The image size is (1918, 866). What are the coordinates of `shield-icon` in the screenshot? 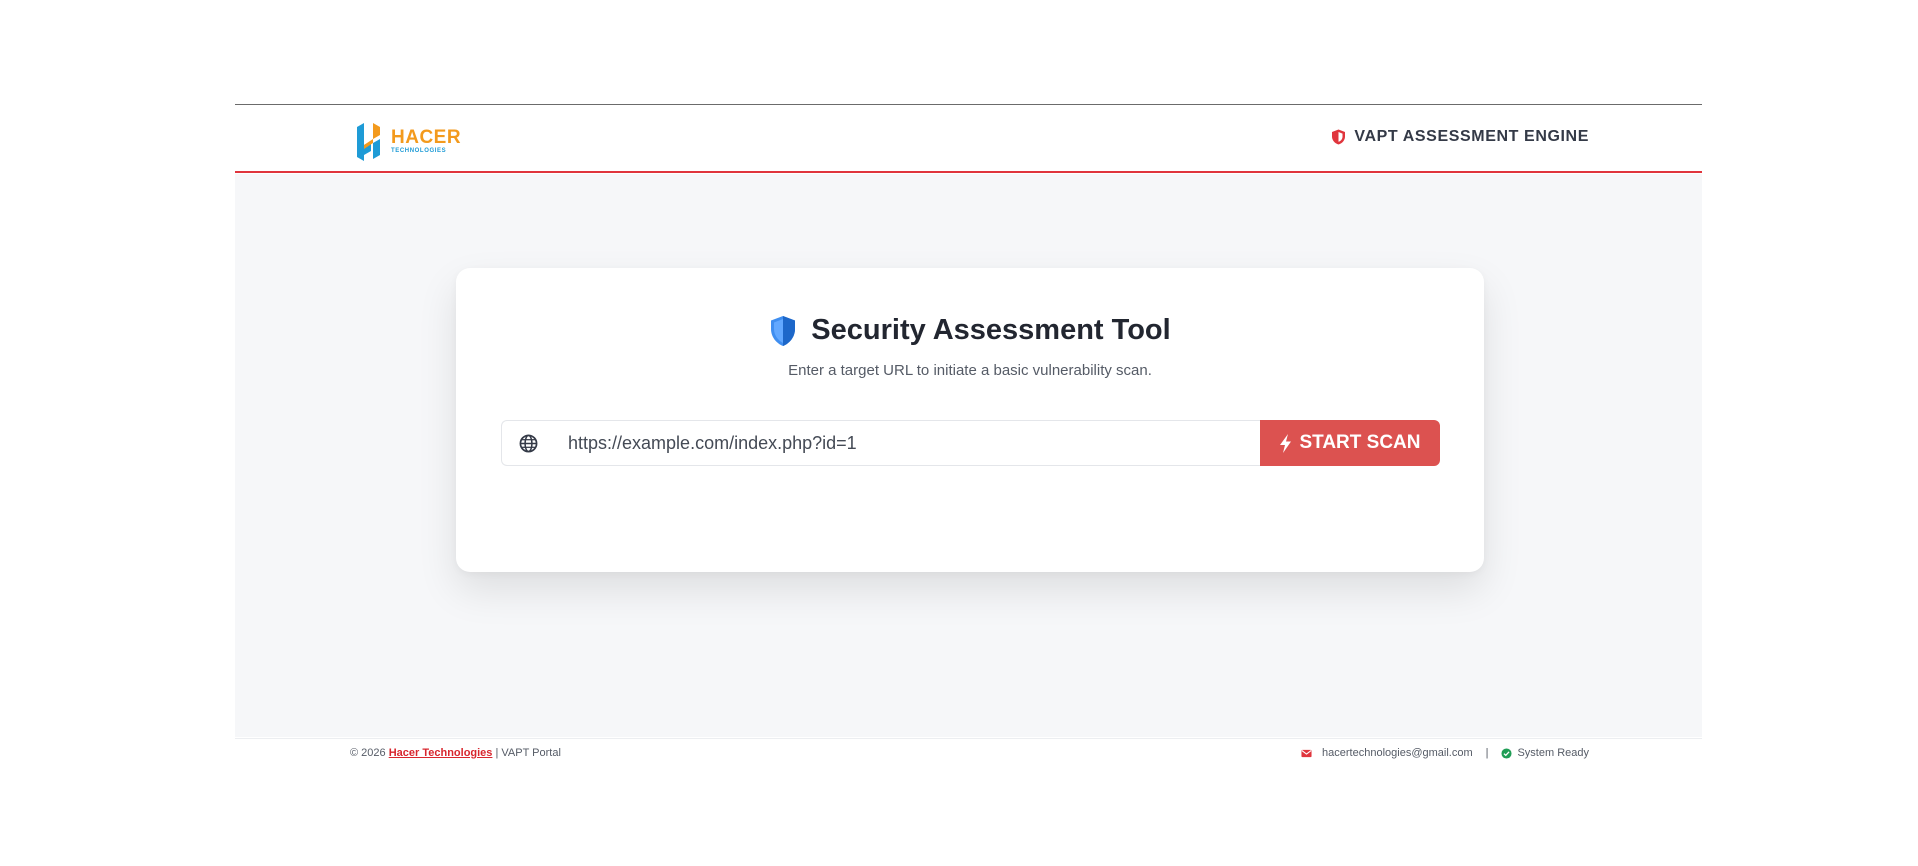 It's located at (1339, 137).